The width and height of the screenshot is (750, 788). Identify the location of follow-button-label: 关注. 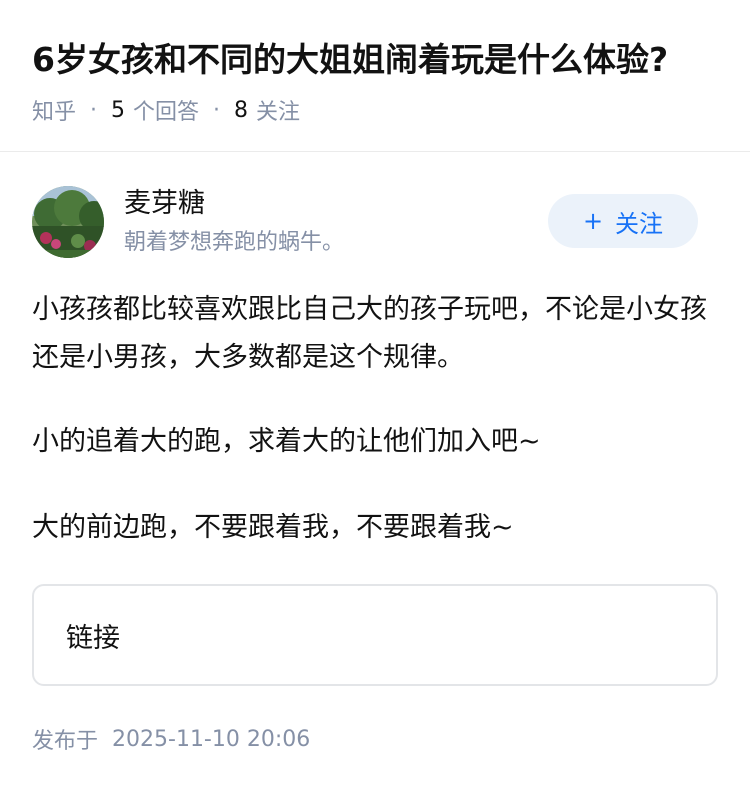
(639, 223).